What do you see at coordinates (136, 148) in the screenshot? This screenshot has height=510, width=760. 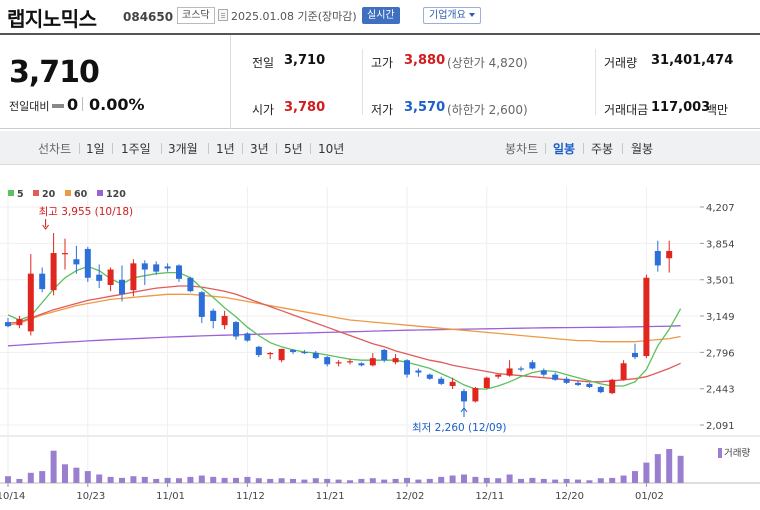 I see `period-1w: 1주일` at bounding box center [136, 148].